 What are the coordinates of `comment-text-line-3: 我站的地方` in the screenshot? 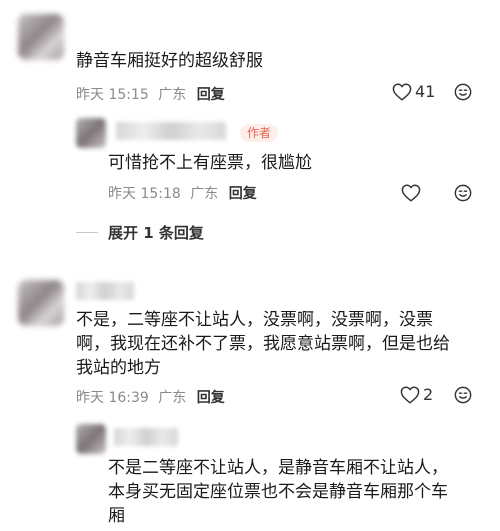 It's located at (118, 368).